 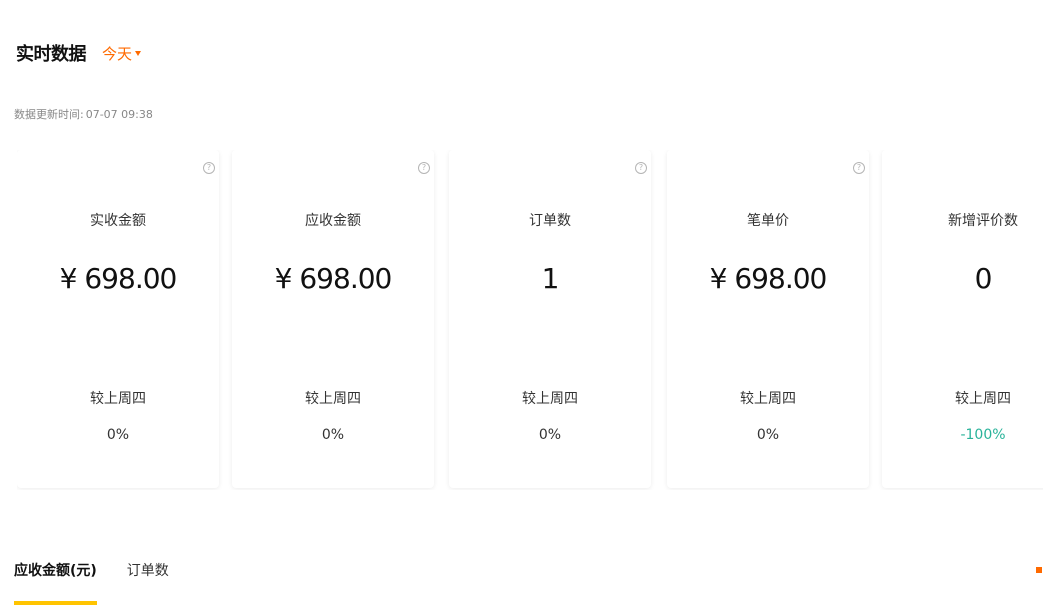 I want to click on metric-card-new-reviews: 新增评价数 0 较上周四 -100%, so click(x=962, y=319).